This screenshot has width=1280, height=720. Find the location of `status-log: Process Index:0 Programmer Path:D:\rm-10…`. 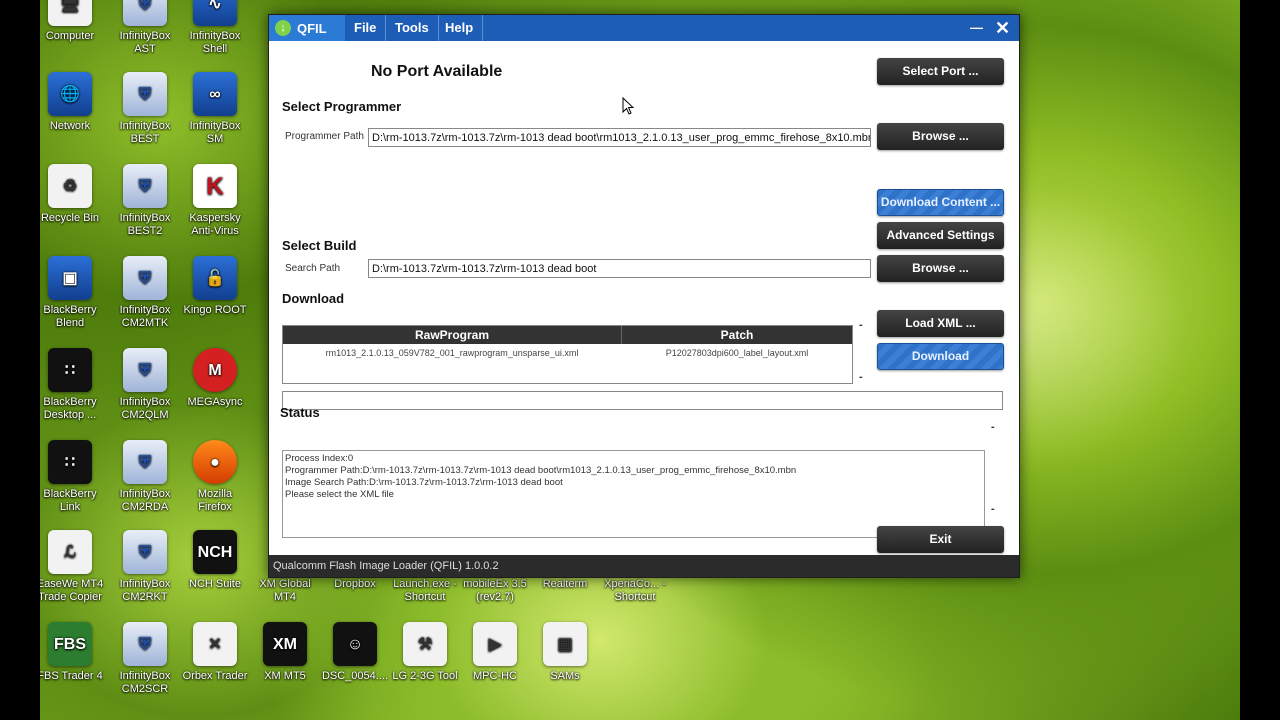

status-log: Process Index:0 Programmer Path:D:\rm-10… is located at coordinates (633, 494).